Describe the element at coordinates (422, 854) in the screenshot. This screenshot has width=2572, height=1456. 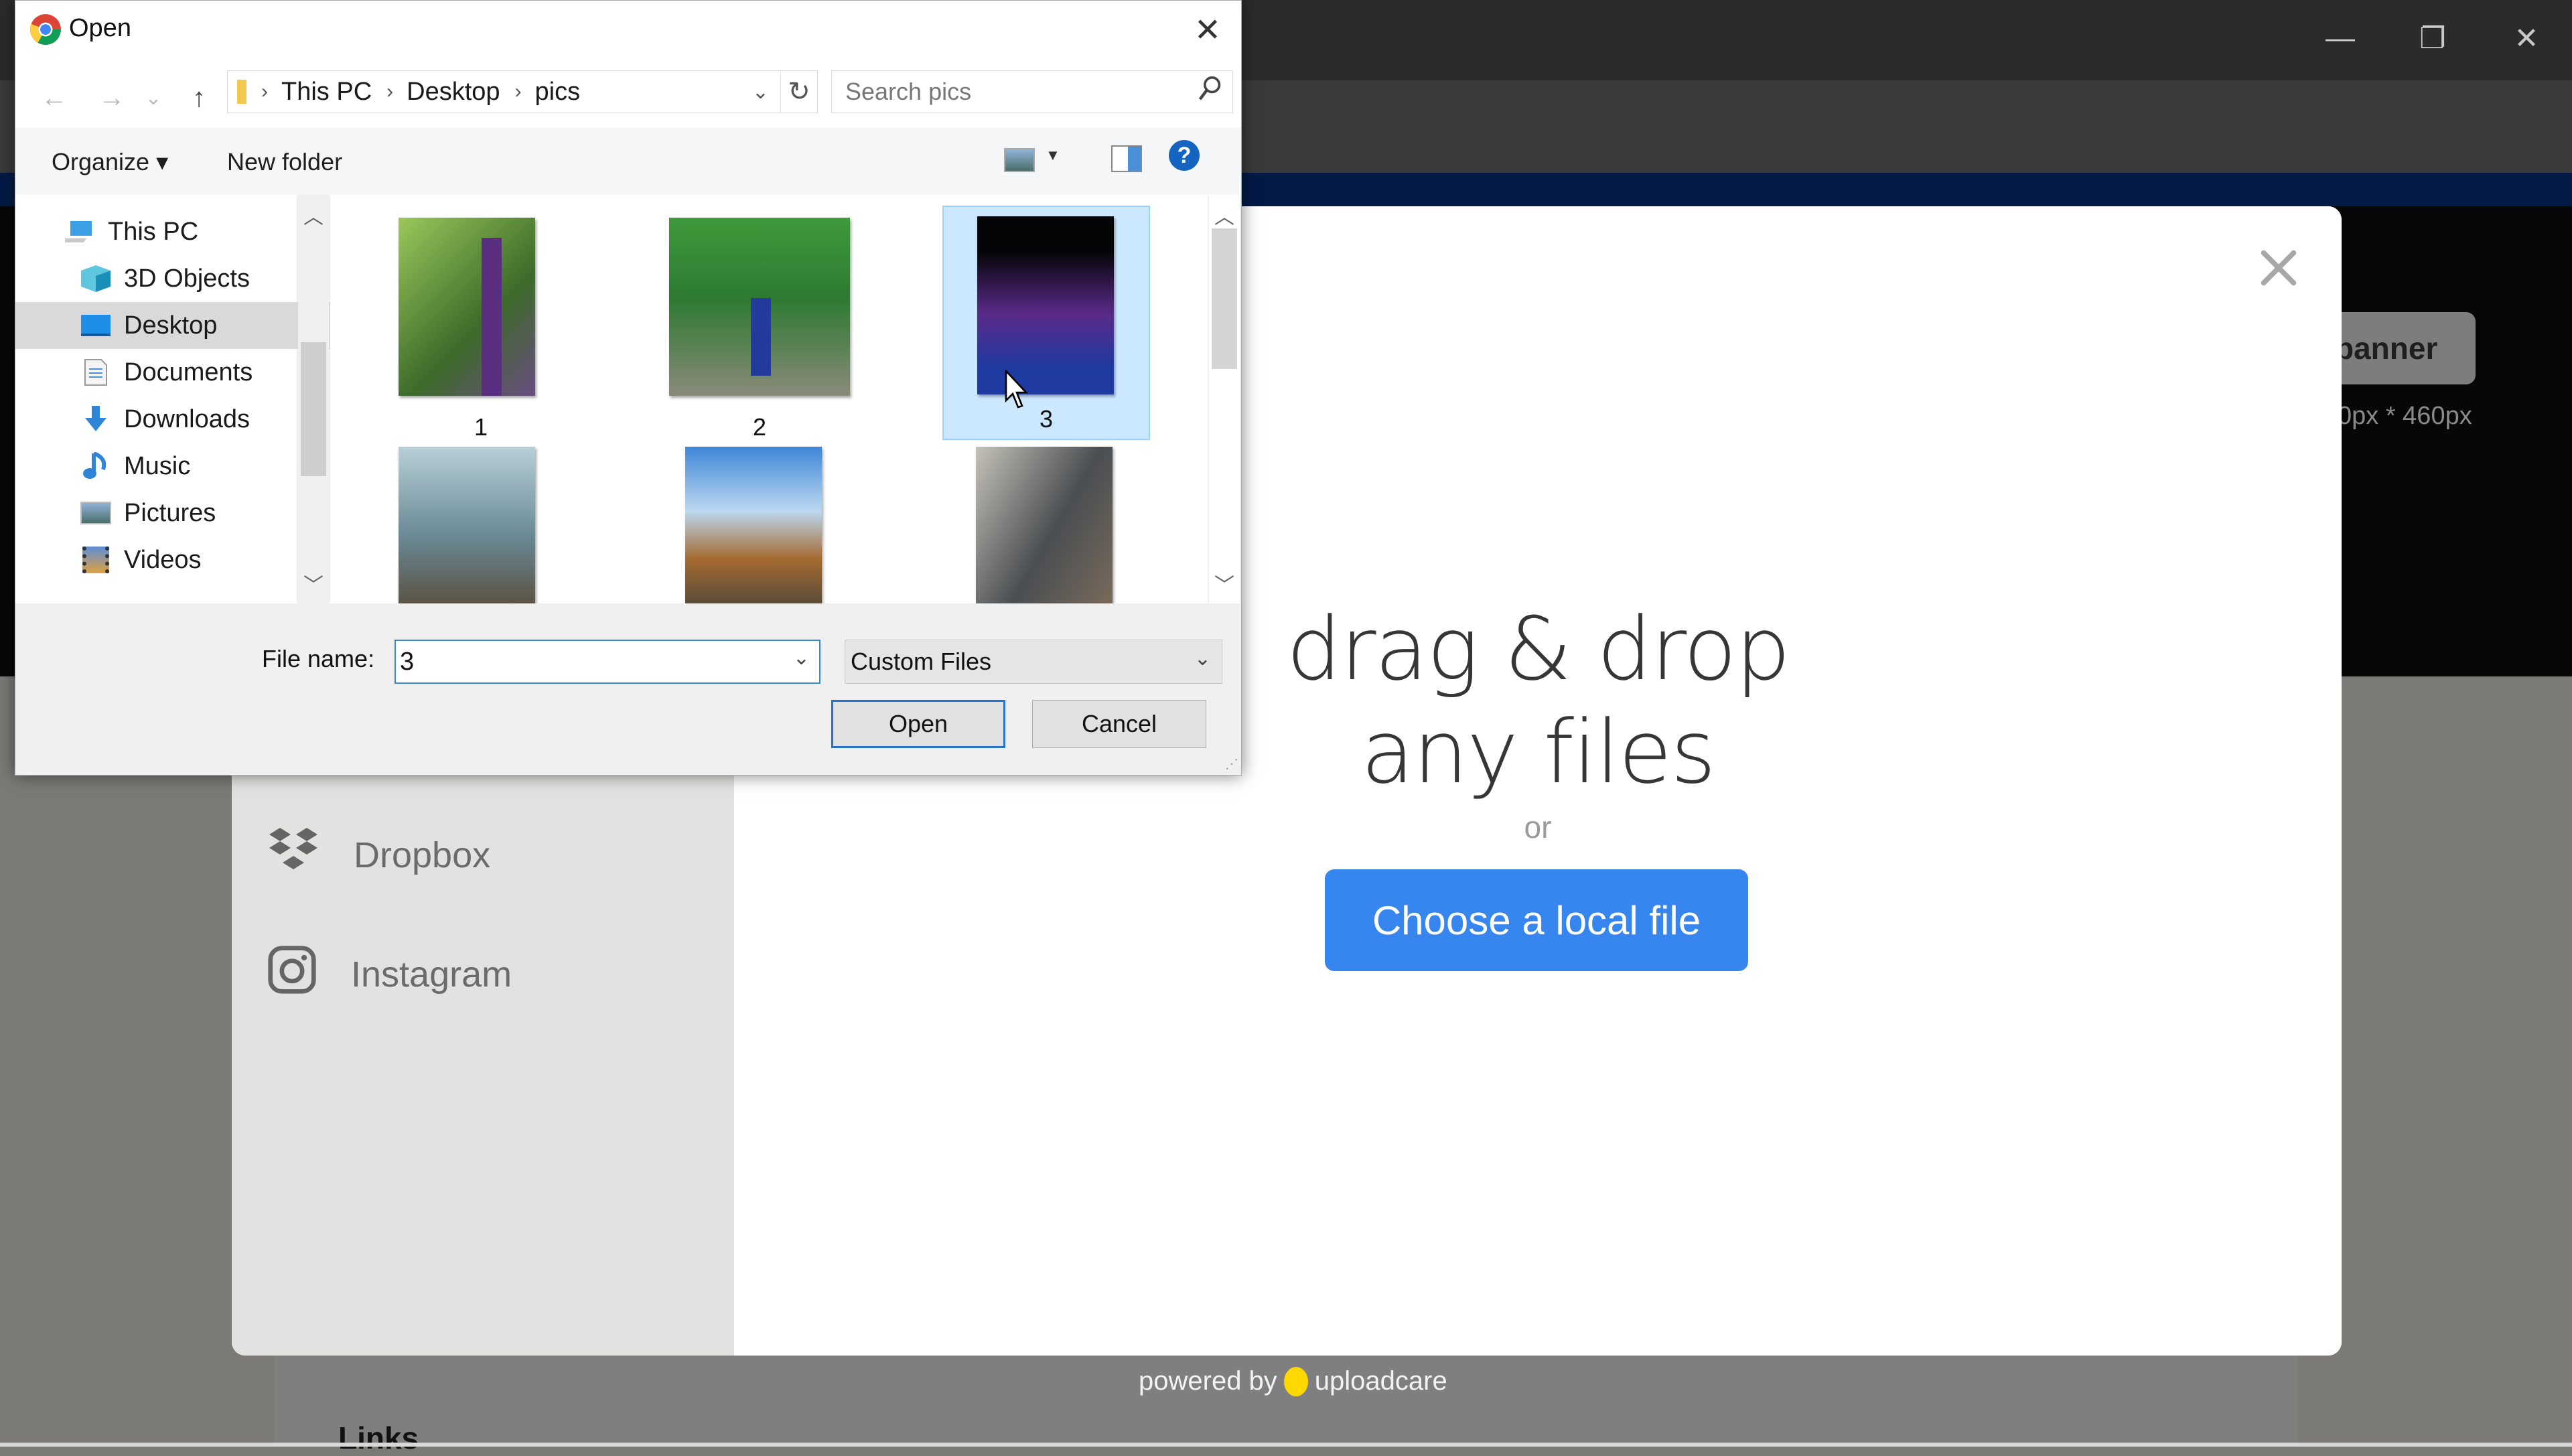
I see `source-dropbox-label: Dropbox` at that location.